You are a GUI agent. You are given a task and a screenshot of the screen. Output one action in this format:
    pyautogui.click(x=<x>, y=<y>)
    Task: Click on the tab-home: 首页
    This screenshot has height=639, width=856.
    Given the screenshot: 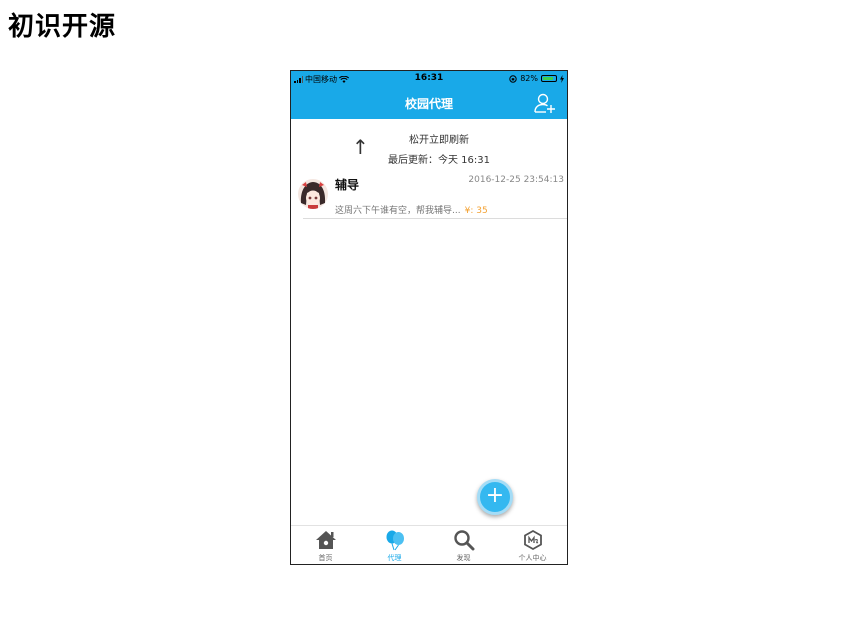 What is the action you would take?
    pyautogui.click(x=325, y=545)
    